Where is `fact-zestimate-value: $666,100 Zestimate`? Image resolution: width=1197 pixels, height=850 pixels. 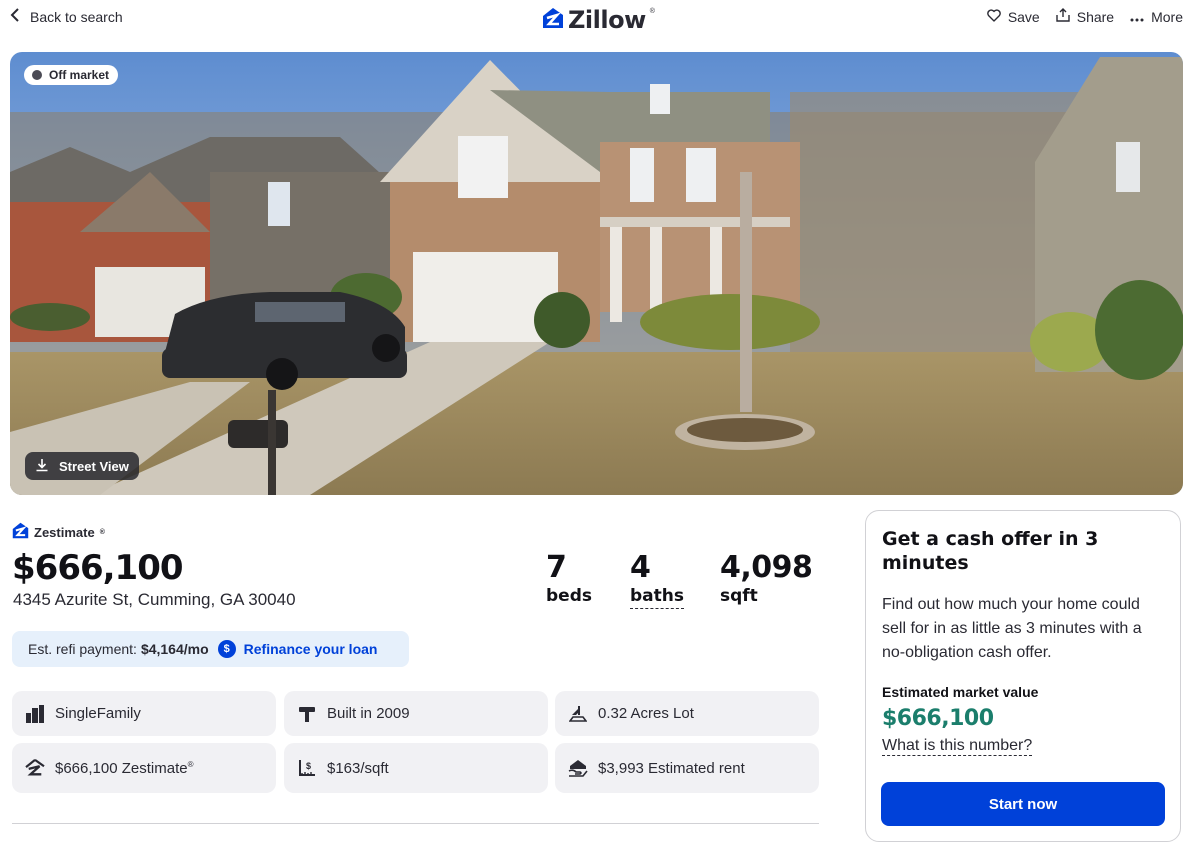 fact-zestimate-value: $666,100 Zestimate is located at coordinates (121, 768).